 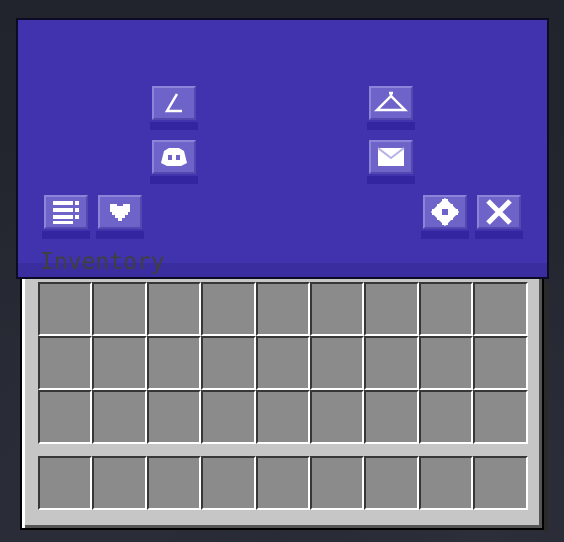 I want to click on settings-button, so click(x=445, y=212).